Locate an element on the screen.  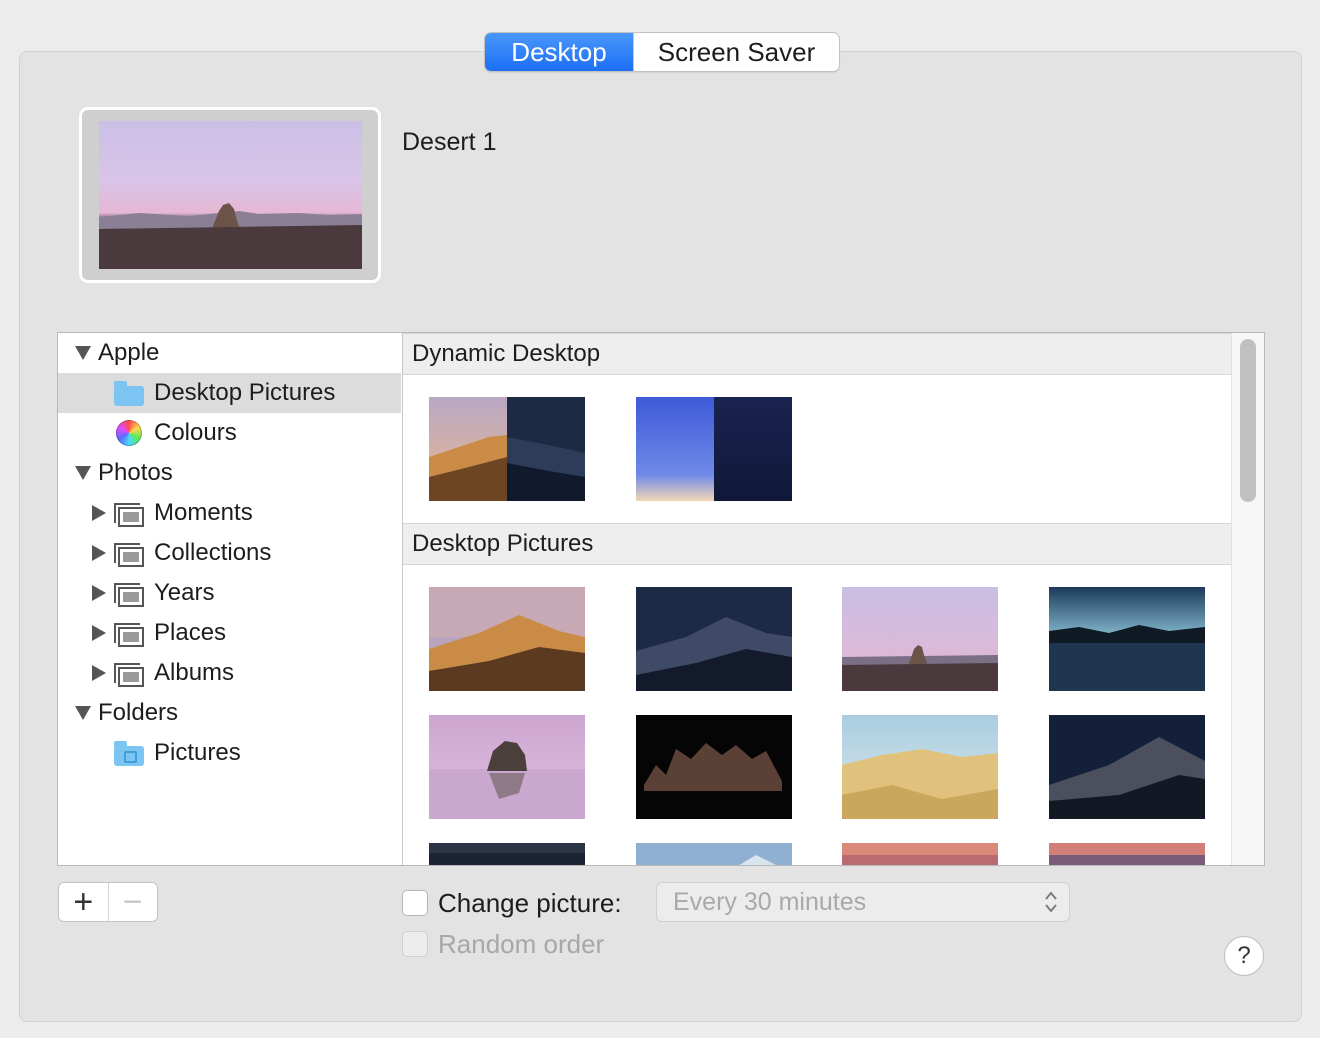
sidebar-item-desktop-pictures: Desktop Pictures is located at coordinates (229, 393).